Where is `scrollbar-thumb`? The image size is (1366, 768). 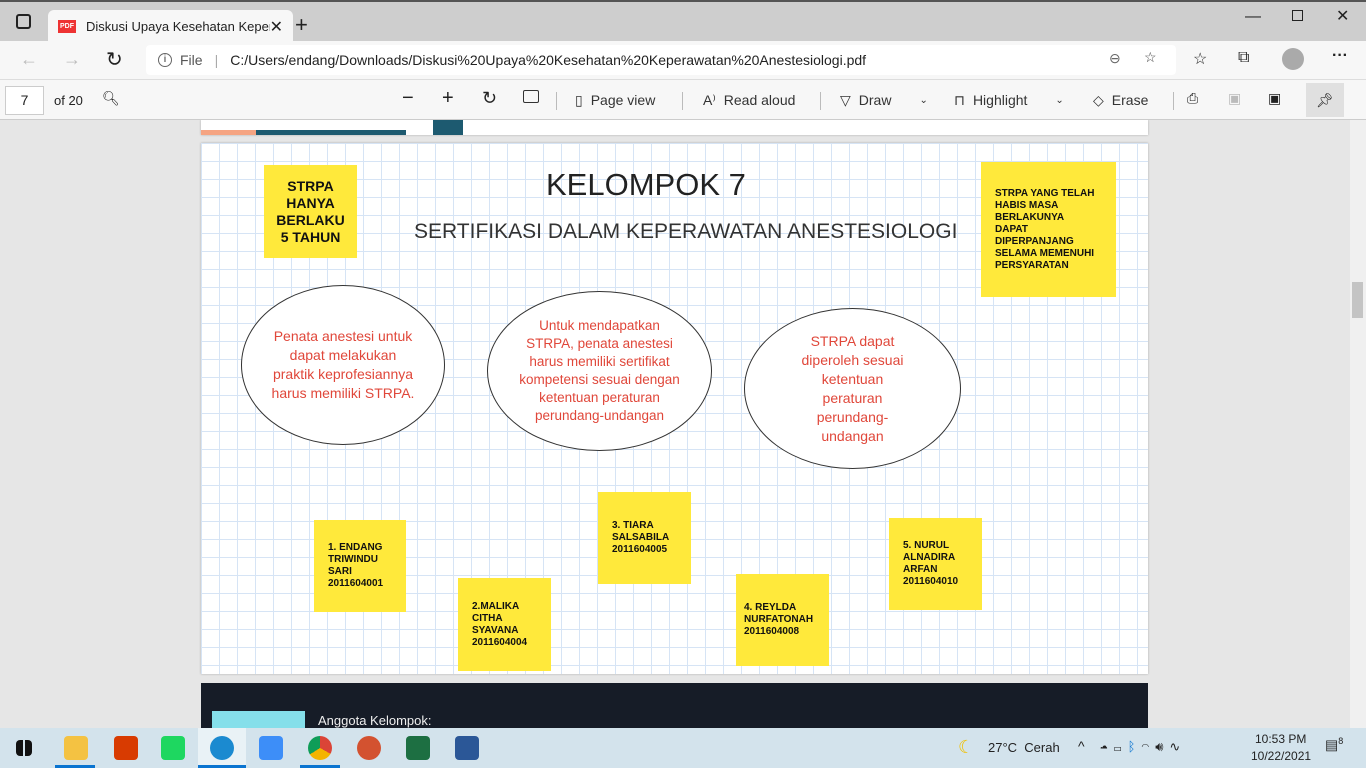 scrollbar-thumb is located at coordinates (1357, 300).